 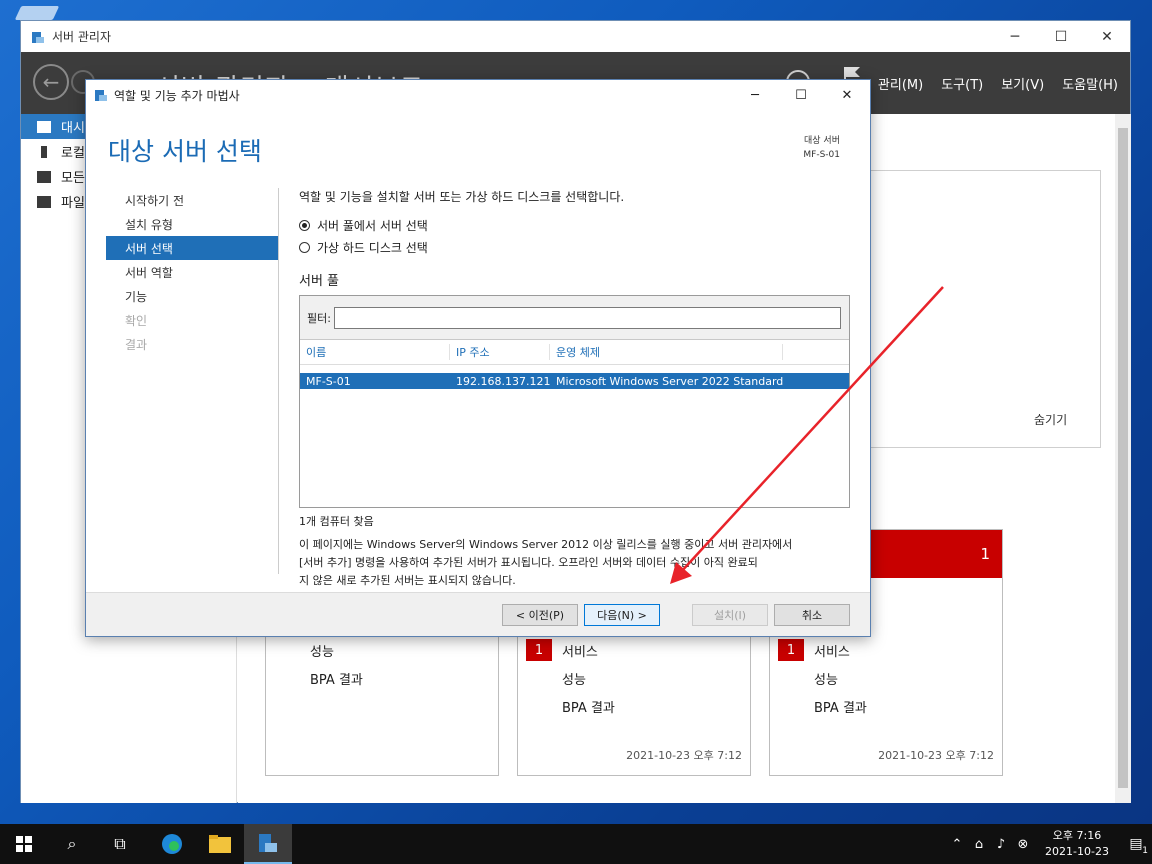 I want to click on folder-icon, so click(x=220, y=844).